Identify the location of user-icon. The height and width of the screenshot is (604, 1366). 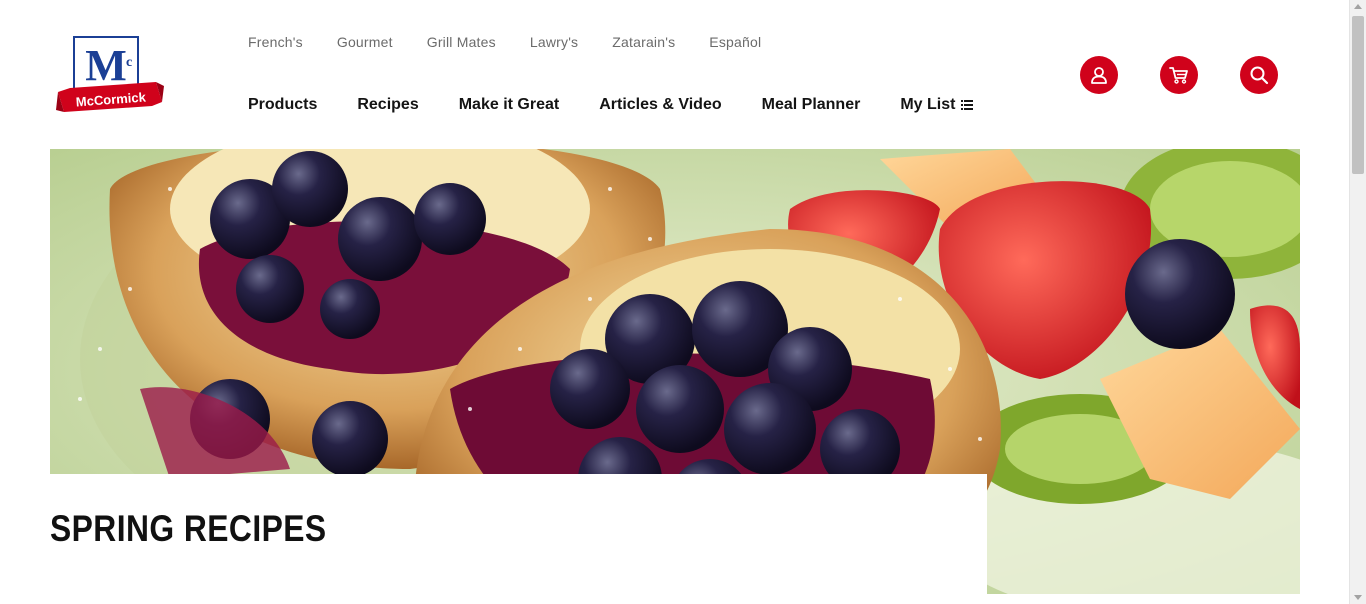
(1099, 75).